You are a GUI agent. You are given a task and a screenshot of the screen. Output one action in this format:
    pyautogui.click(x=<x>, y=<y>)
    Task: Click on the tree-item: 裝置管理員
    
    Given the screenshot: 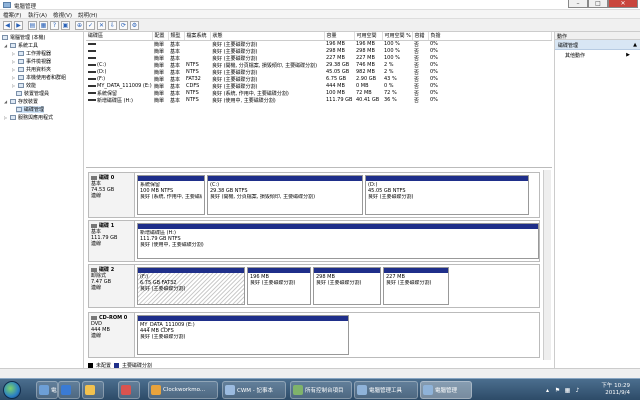 What is the action you would take?
    pyautogui.click(x=32, y=93)
    